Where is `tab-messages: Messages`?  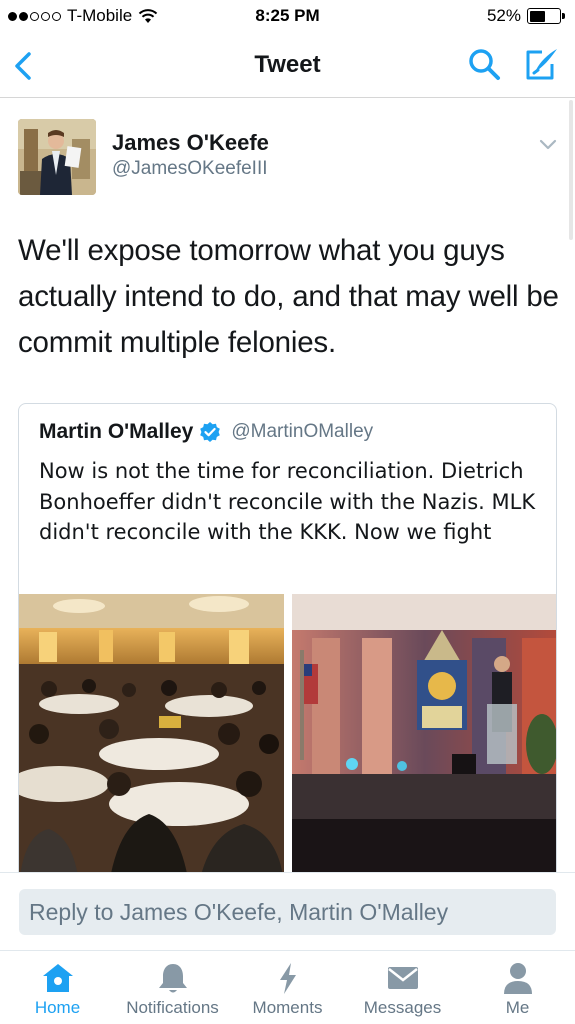
tab-messages: Messages is located at coordinates (402, 987).